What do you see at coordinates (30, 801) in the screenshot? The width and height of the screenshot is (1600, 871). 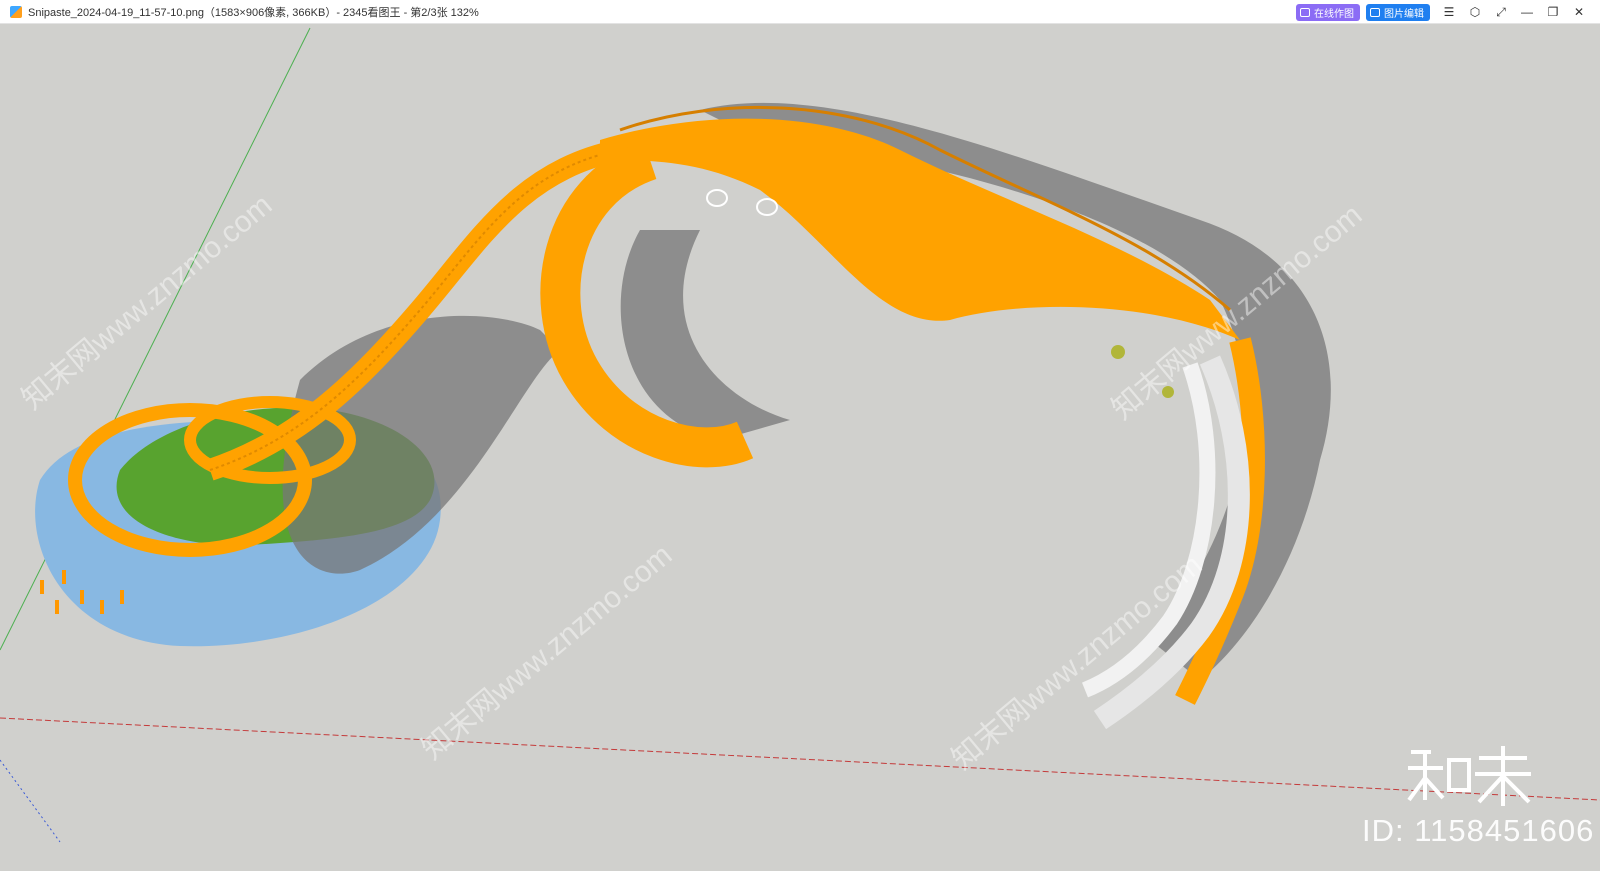 I see `blue-axis-line` at bounding box center [30, 801].